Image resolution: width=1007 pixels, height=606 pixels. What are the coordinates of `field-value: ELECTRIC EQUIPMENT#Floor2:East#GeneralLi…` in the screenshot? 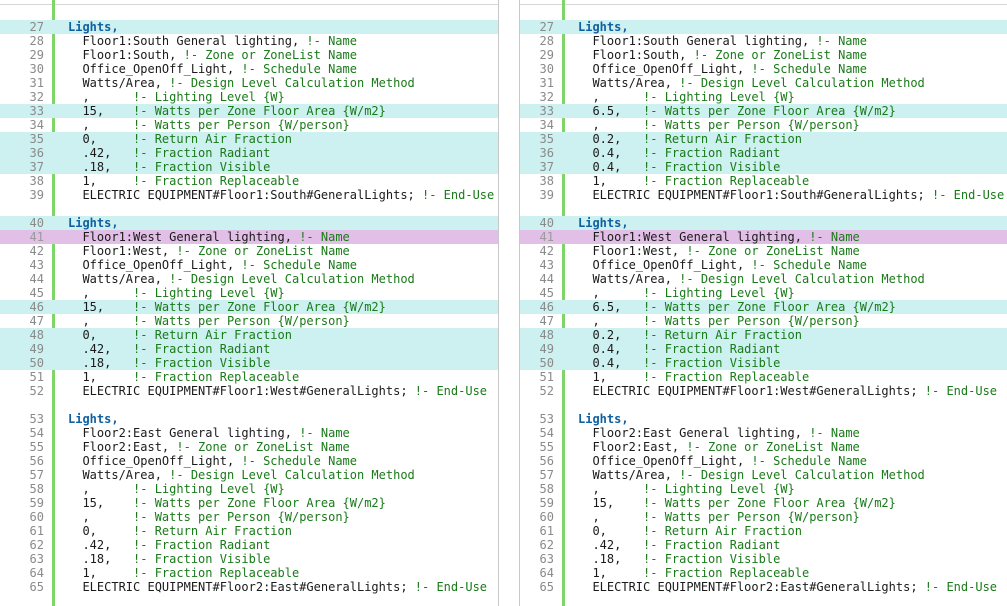 It's located at (238, 587).